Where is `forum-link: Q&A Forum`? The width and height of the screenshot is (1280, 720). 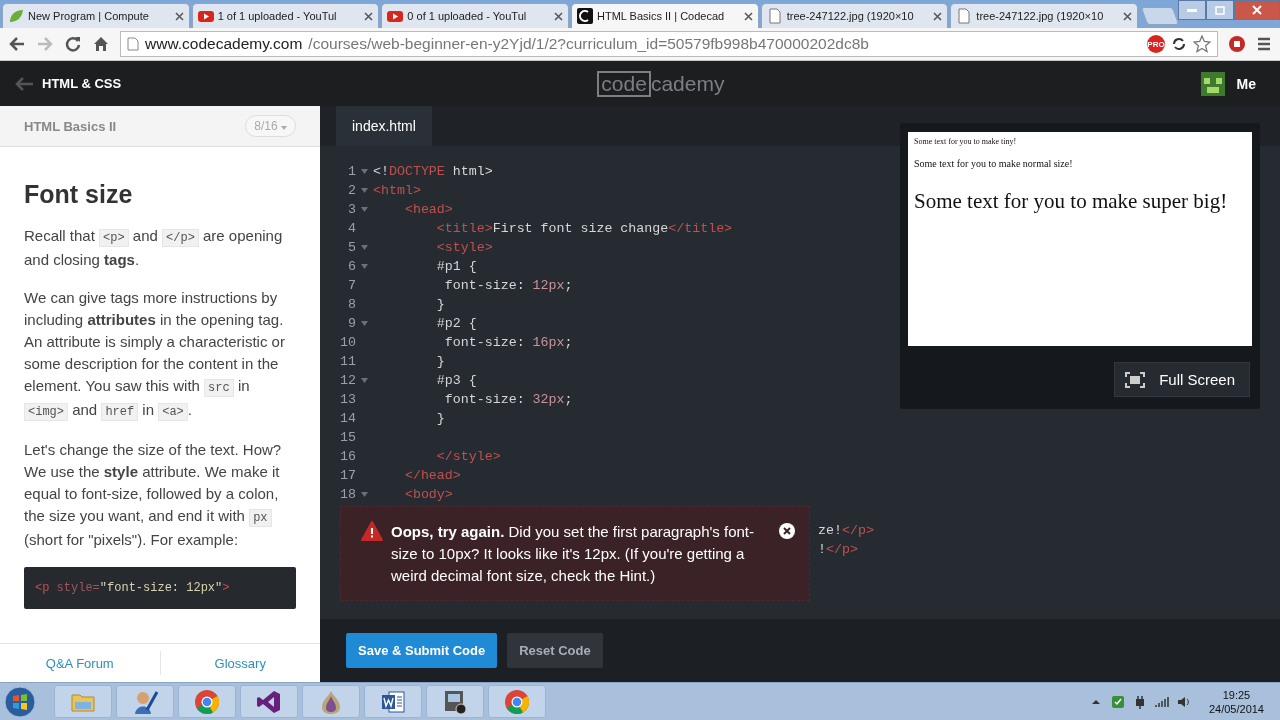
forum-link: Q&A Forum is located at coordinates (80, 663).